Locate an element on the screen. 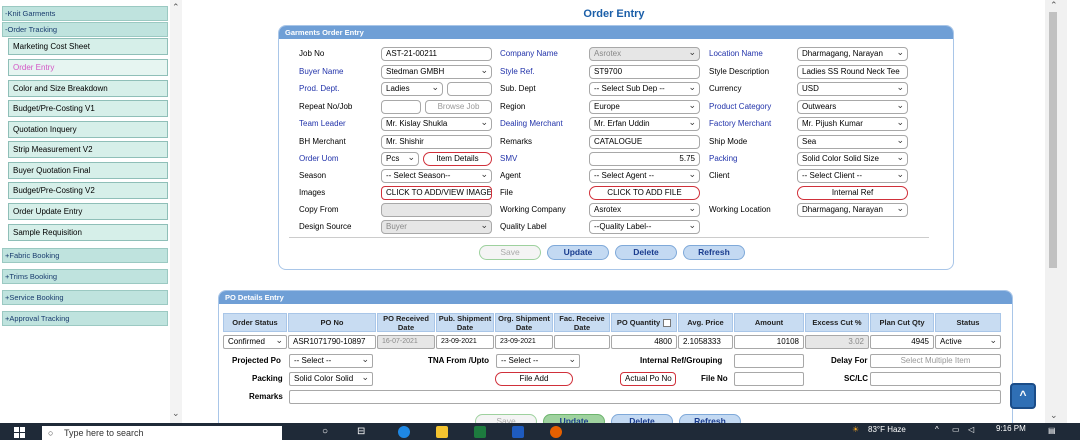 Image resolution: width=1080 pixels, height=440 pixels. working-location-select: Dharmagang, Narayan is located at coordinates (852, 210).